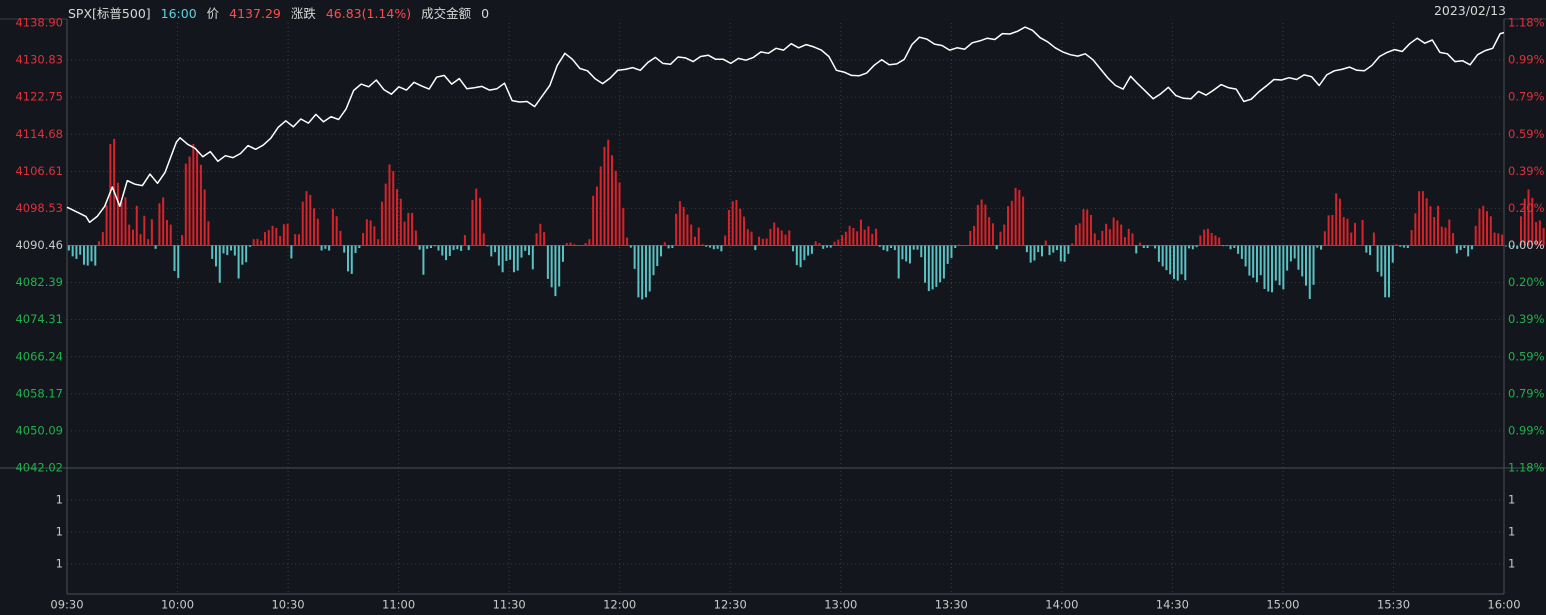 Image resolution: width=1546 pixels, height=615 pixels. I want to click on left-price-tick: 4090.46, so click(39, 245).